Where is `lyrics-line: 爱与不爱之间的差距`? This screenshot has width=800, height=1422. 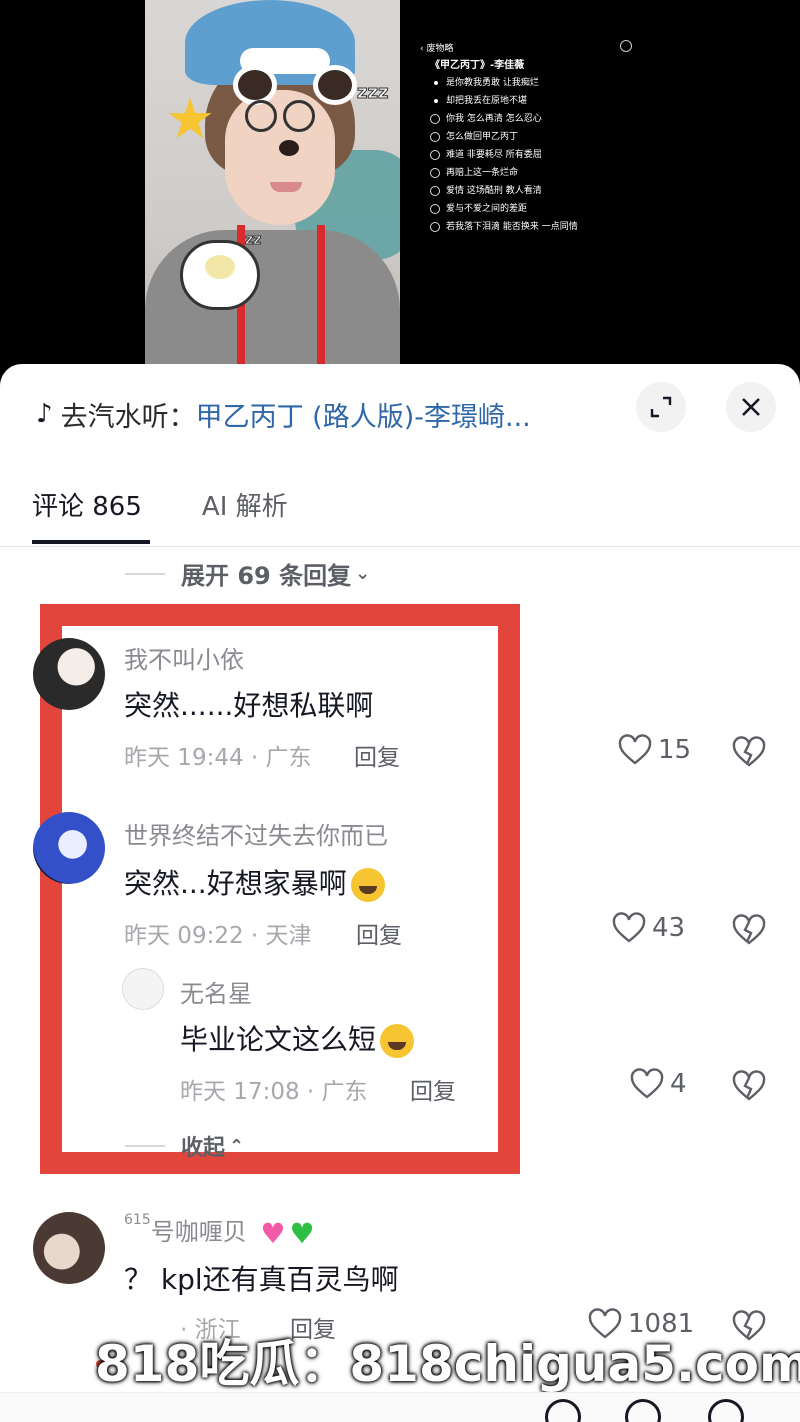 lyrics-line: 爱与不爱之间的差距 is located at coordinates (478, 209).